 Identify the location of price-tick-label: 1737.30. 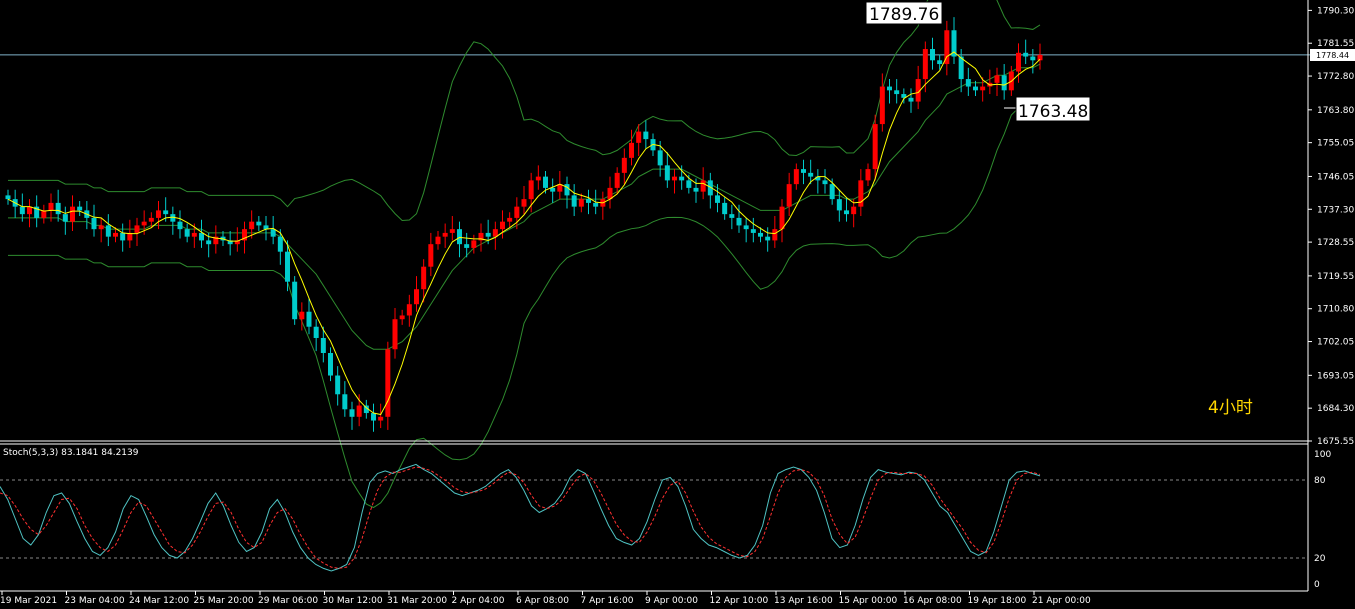
(1335, 210).